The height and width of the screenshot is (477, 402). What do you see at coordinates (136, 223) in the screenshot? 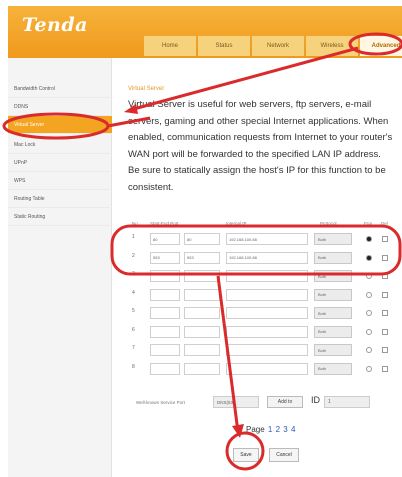
I see `header-no: No.` at bounding box center [136, 223].